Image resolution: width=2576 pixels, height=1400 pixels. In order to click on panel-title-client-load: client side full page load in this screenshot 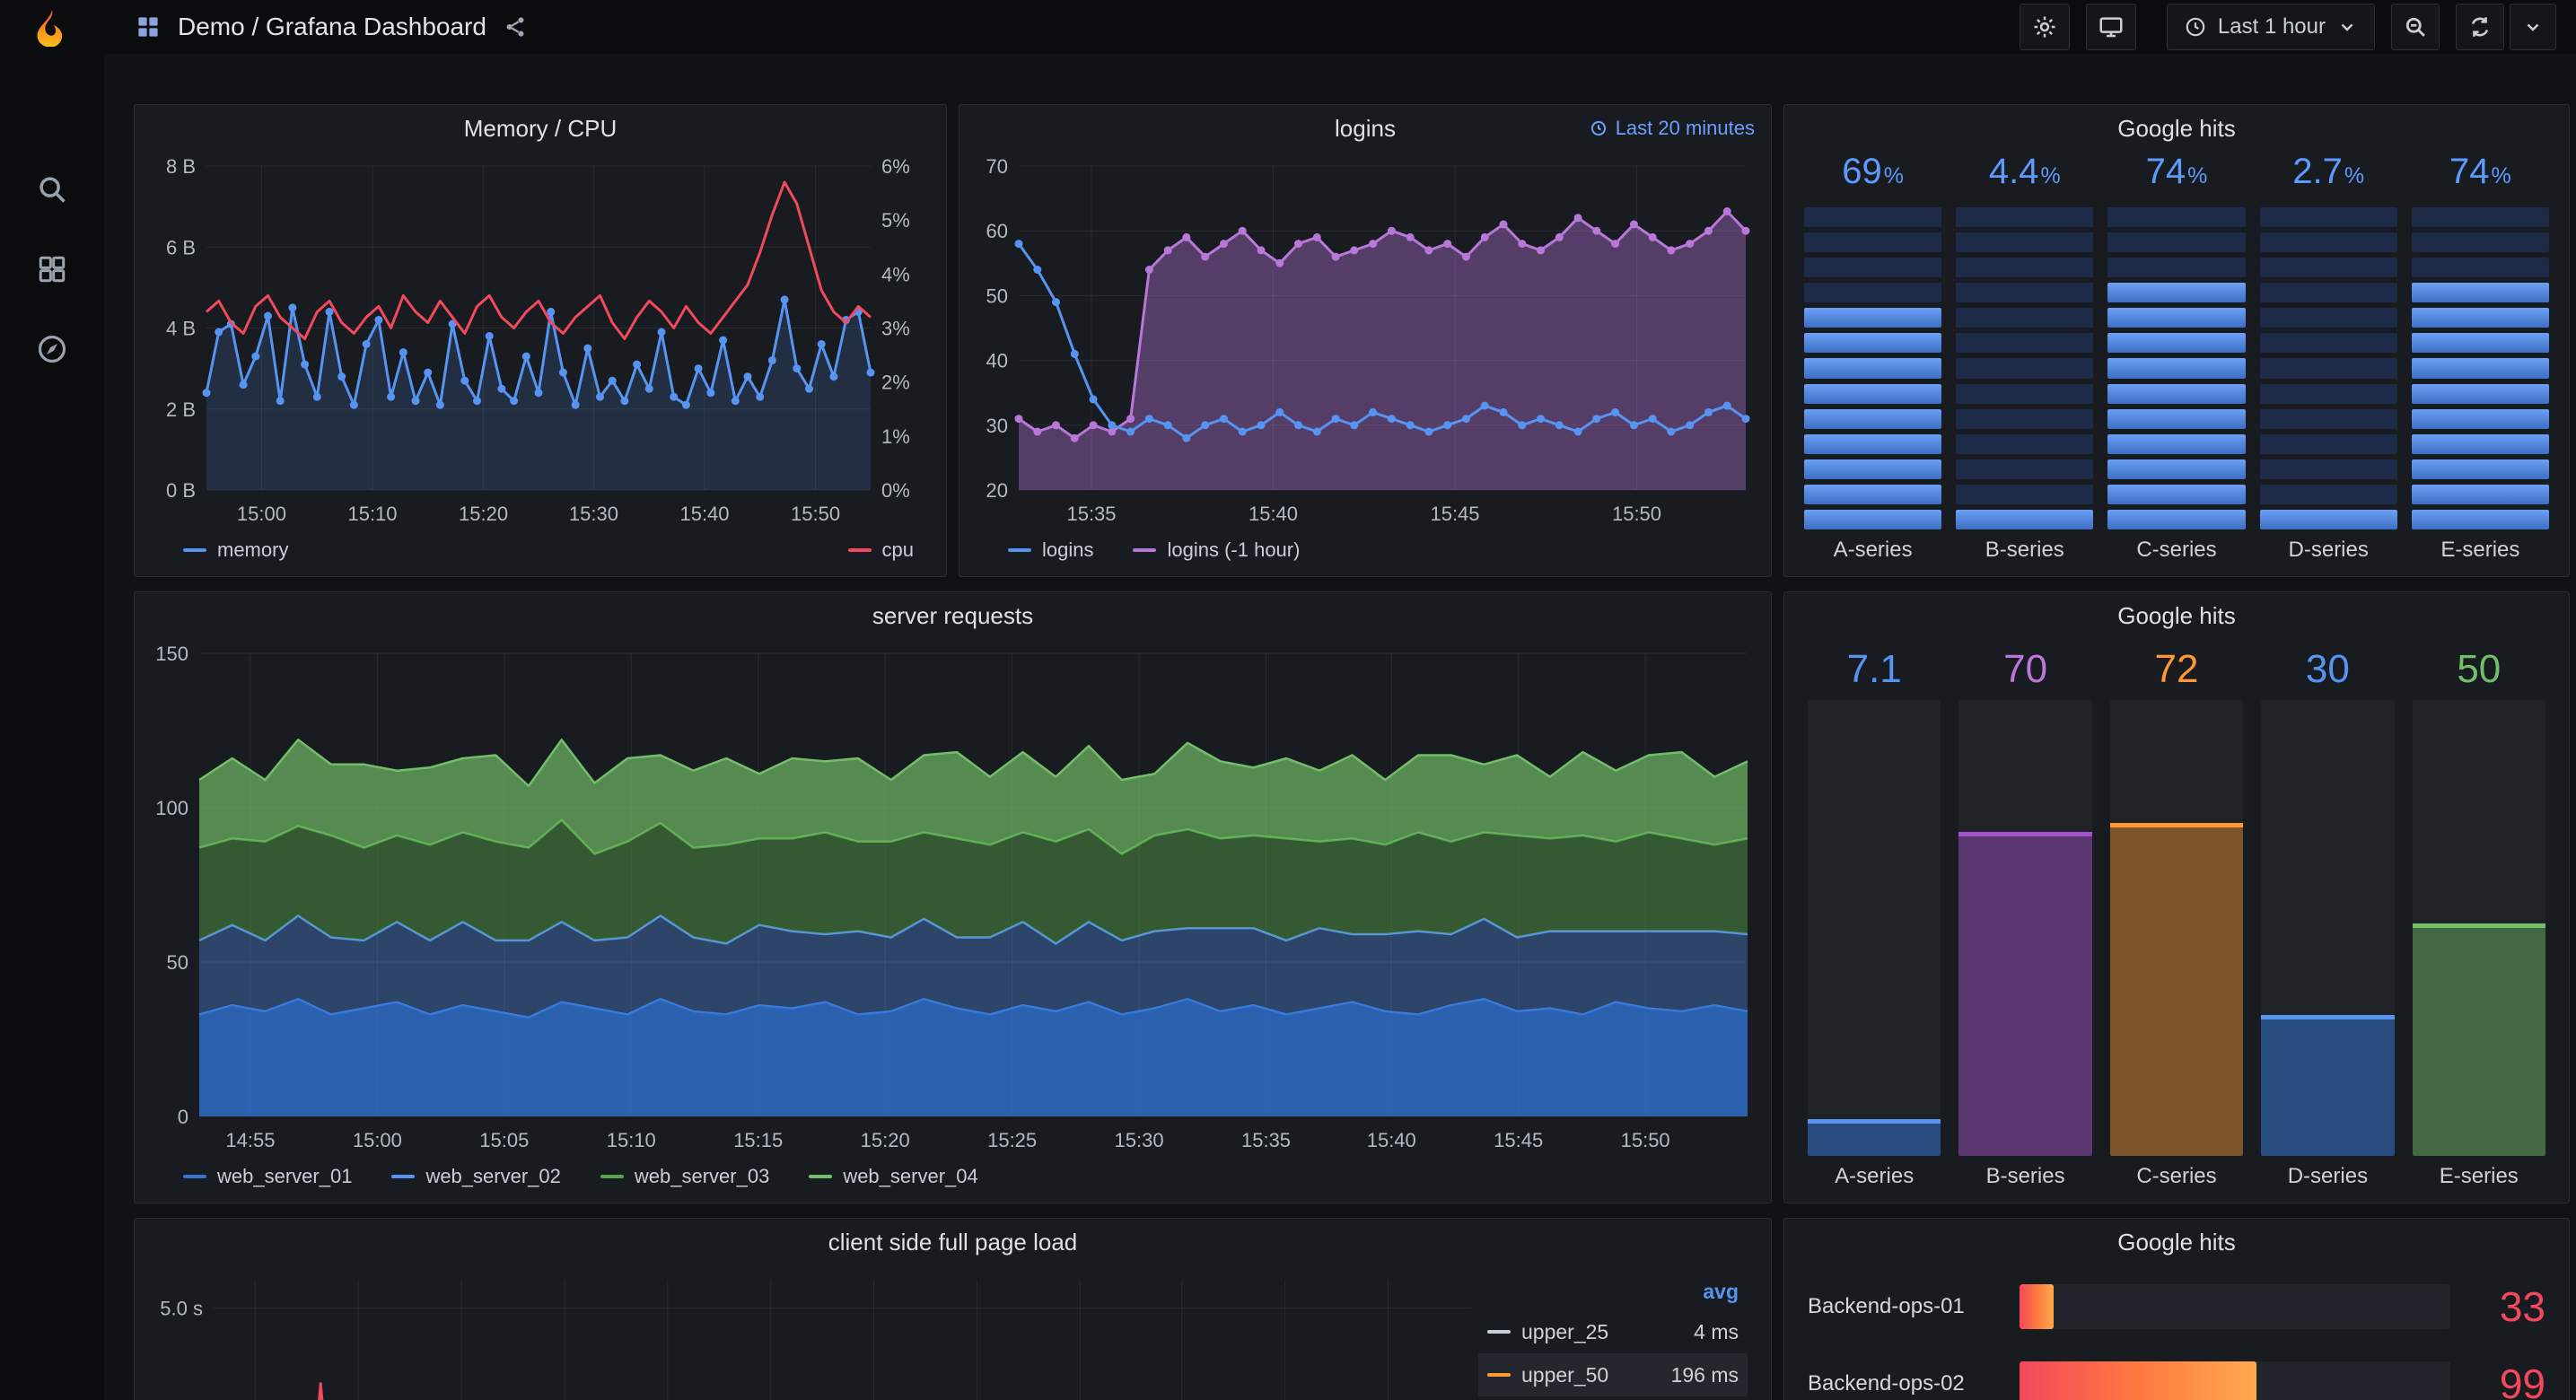, I will do `click(953, 1242)`.